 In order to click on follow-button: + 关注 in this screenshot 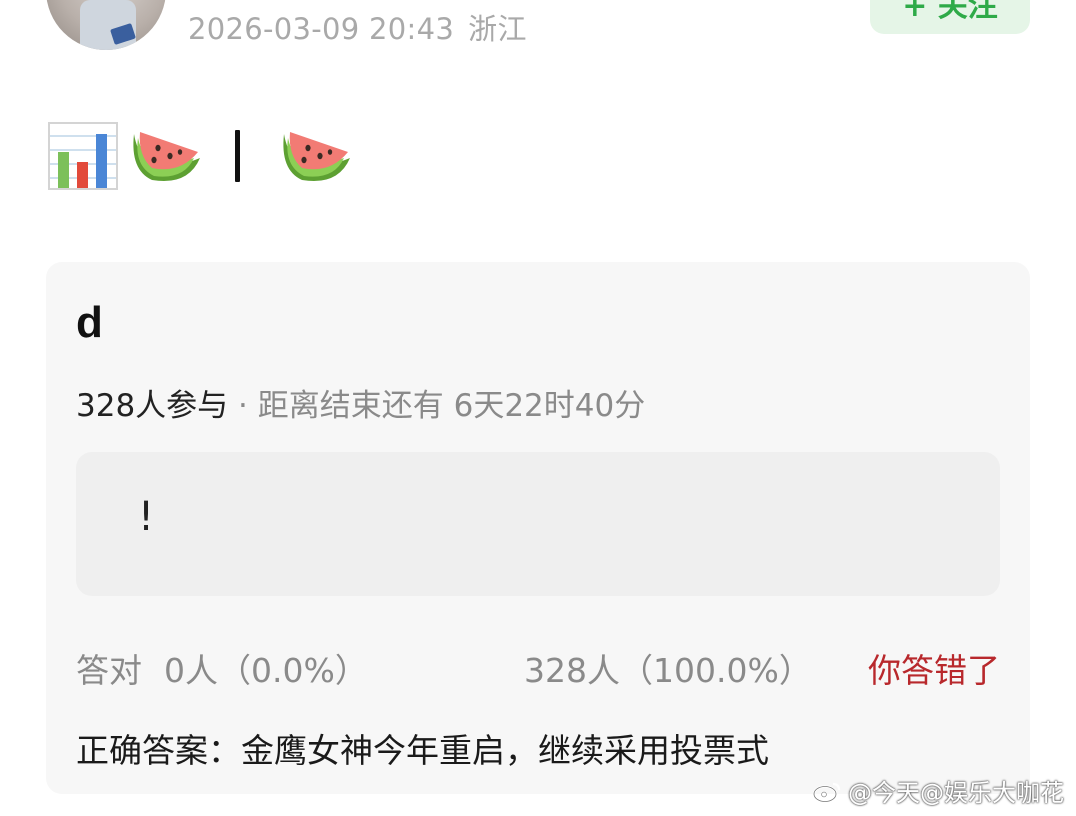, I will do `click(950, 17)`.